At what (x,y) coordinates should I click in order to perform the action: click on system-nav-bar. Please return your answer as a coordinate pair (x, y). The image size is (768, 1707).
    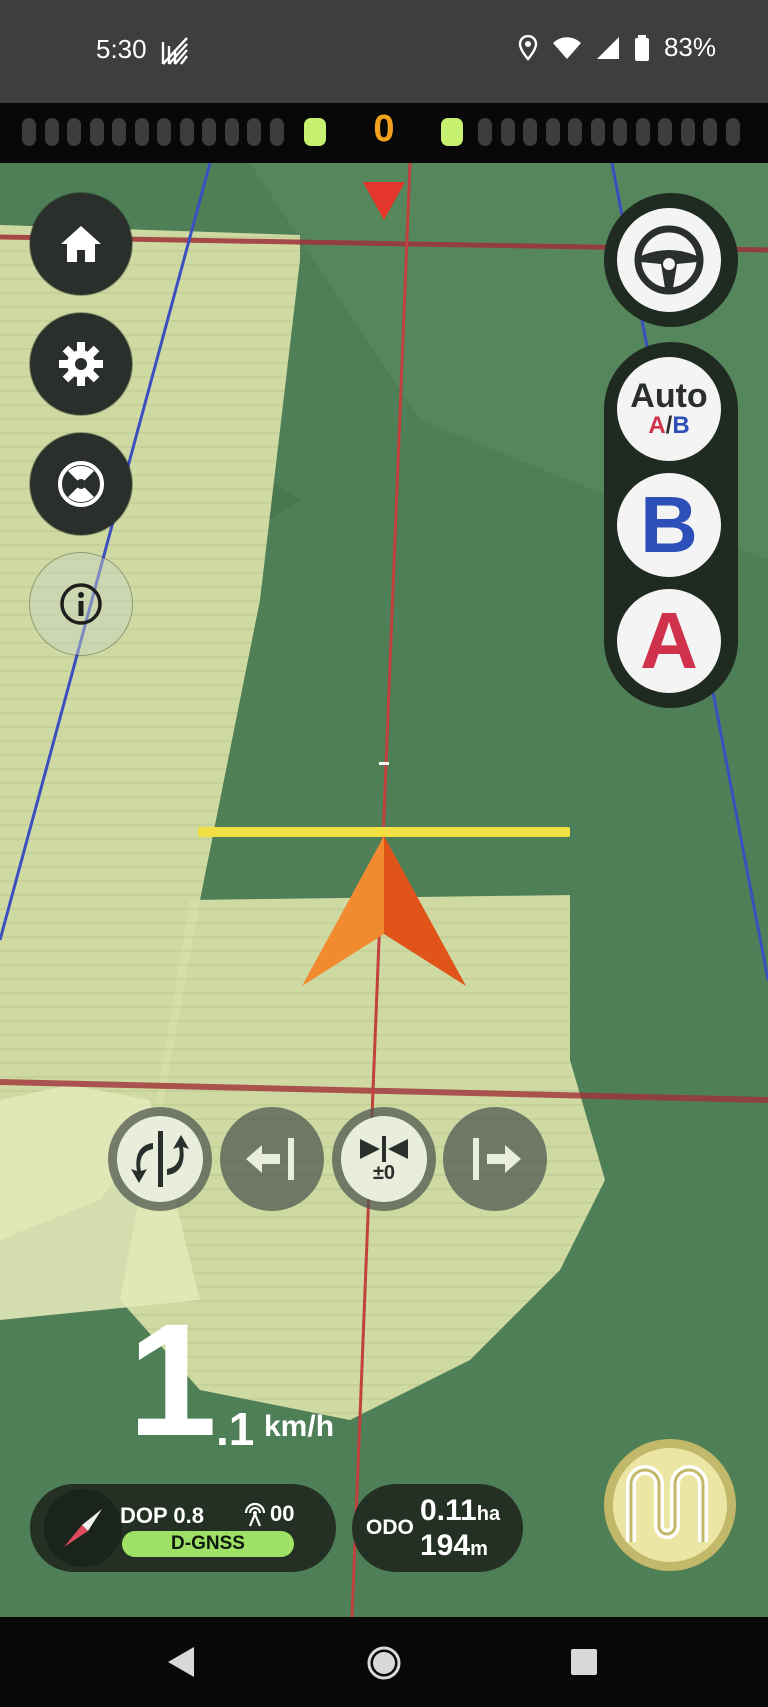
    Looking at the image, I should click on (384, 1662).